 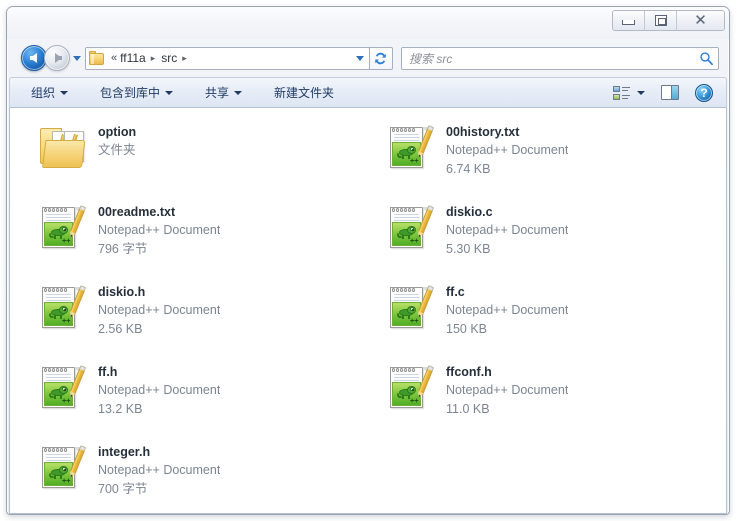 I want to click on minimize-button, so click(x=629, y=20).